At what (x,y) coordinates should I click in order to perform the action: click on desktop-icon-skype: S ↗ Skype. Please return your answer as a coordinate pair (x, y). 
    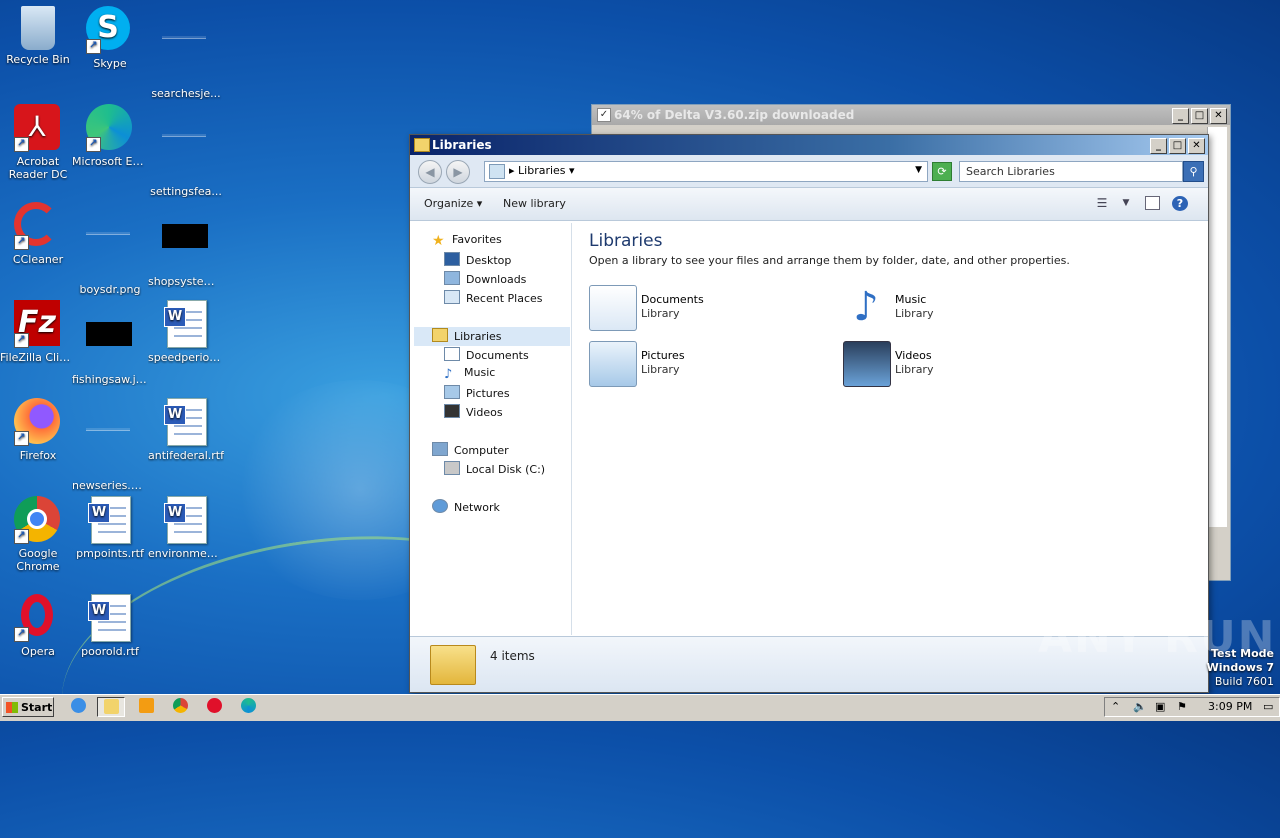
    Looking at the image, I should click on (110, 38).